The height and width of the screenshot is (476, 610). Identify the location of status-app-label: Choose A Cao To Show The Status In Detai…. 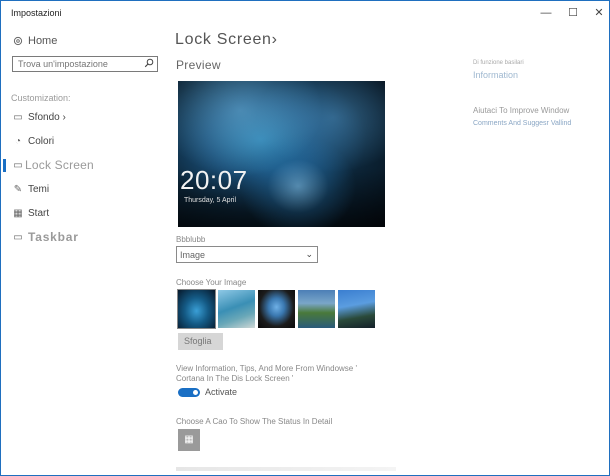
(254, 421).